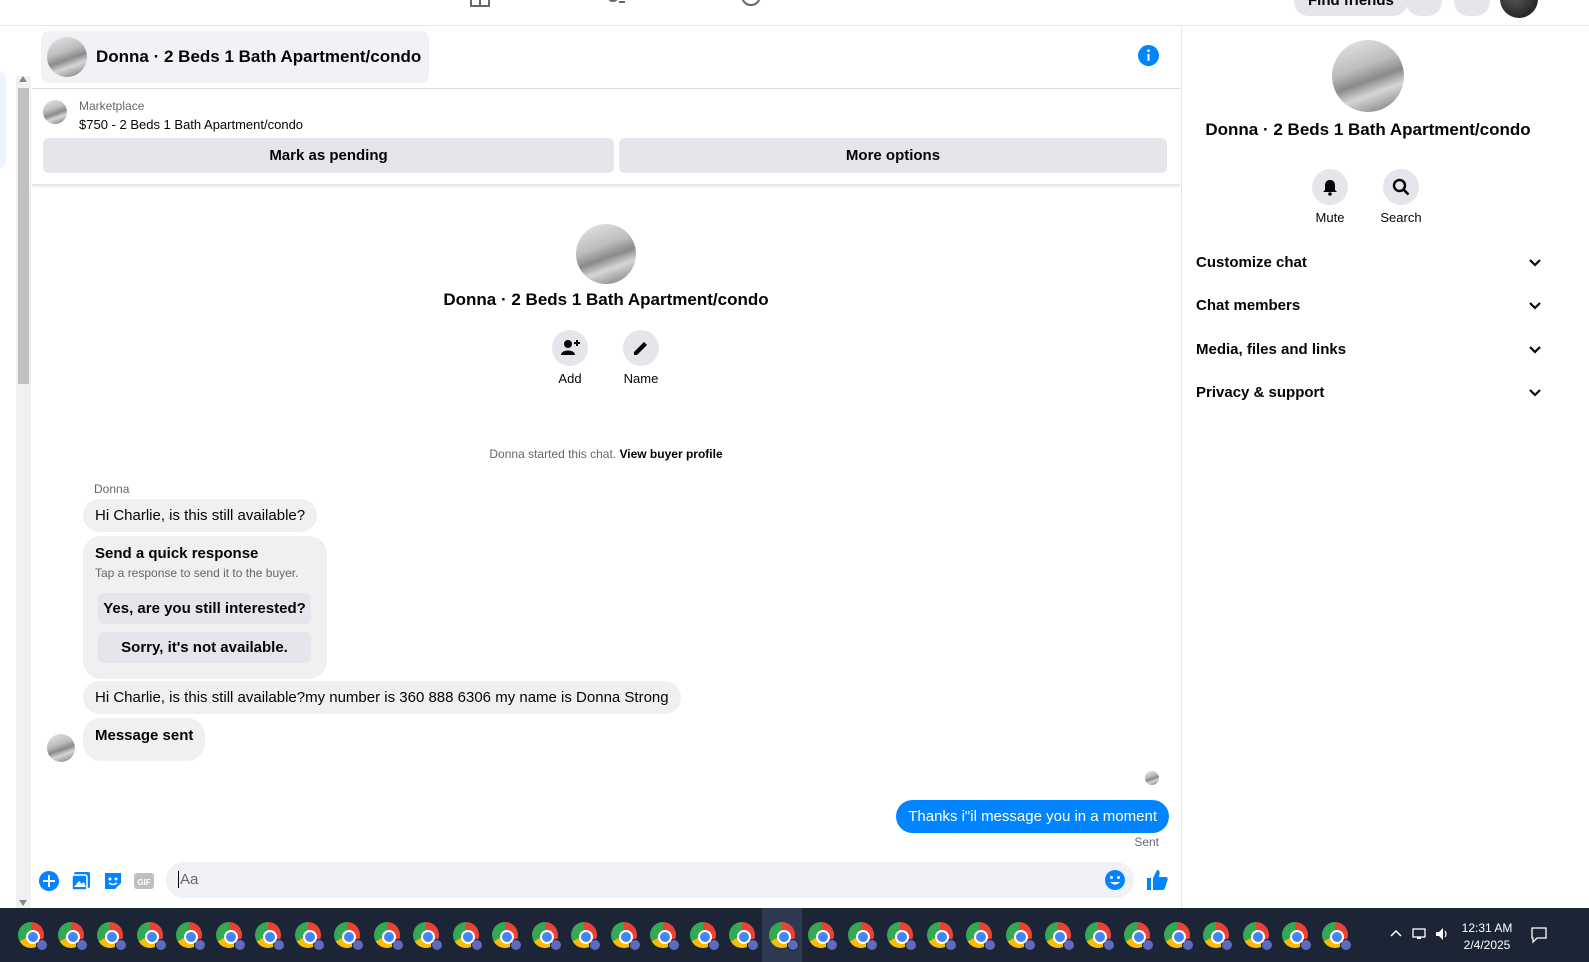 The height and width of the screenshot is (962, 1589). I want to click on account-avatar, so click(1519, 9).